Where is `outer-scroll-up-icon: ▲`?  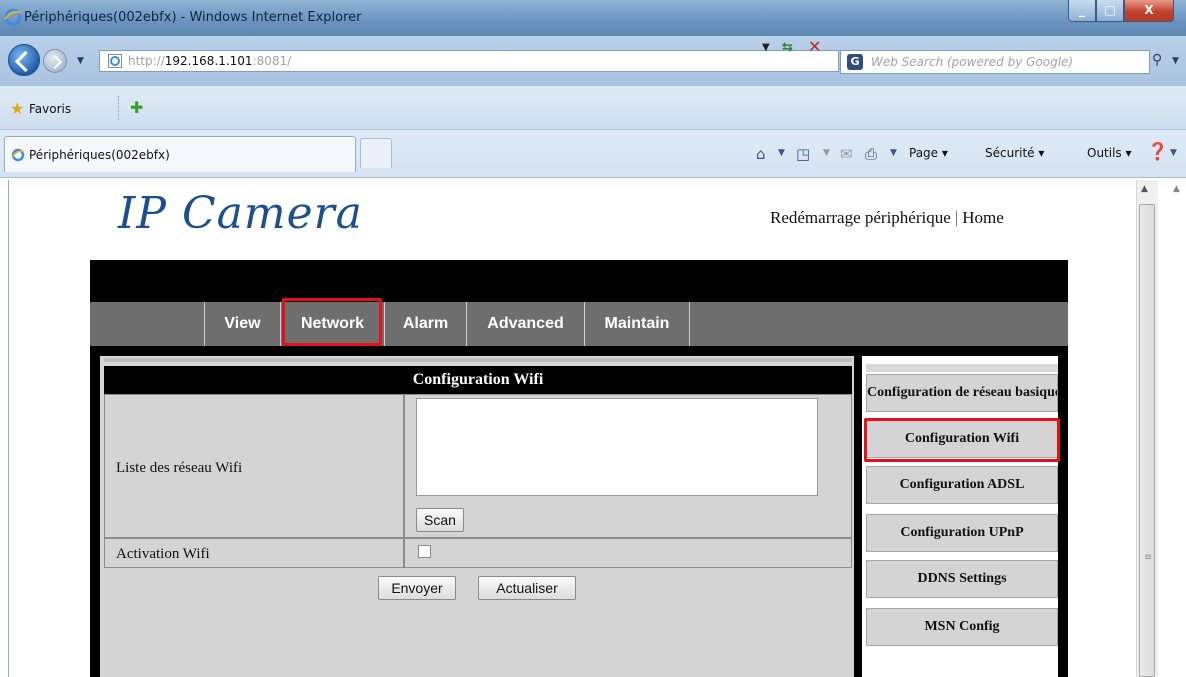
outer-scroll-up-icon: ▲ is located at coordinates (1176, 189).